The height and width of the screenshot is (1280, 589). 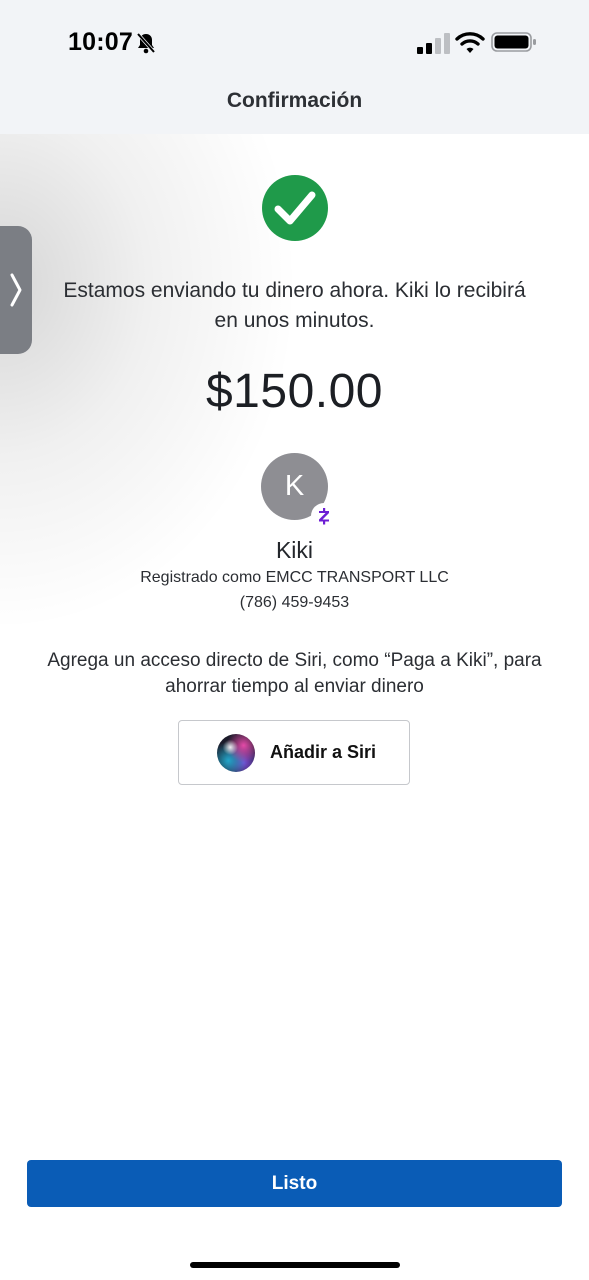 I want to click on registered-as: Registrado como EMCC TRANSPORT LLC, so click(x=294, y=577).